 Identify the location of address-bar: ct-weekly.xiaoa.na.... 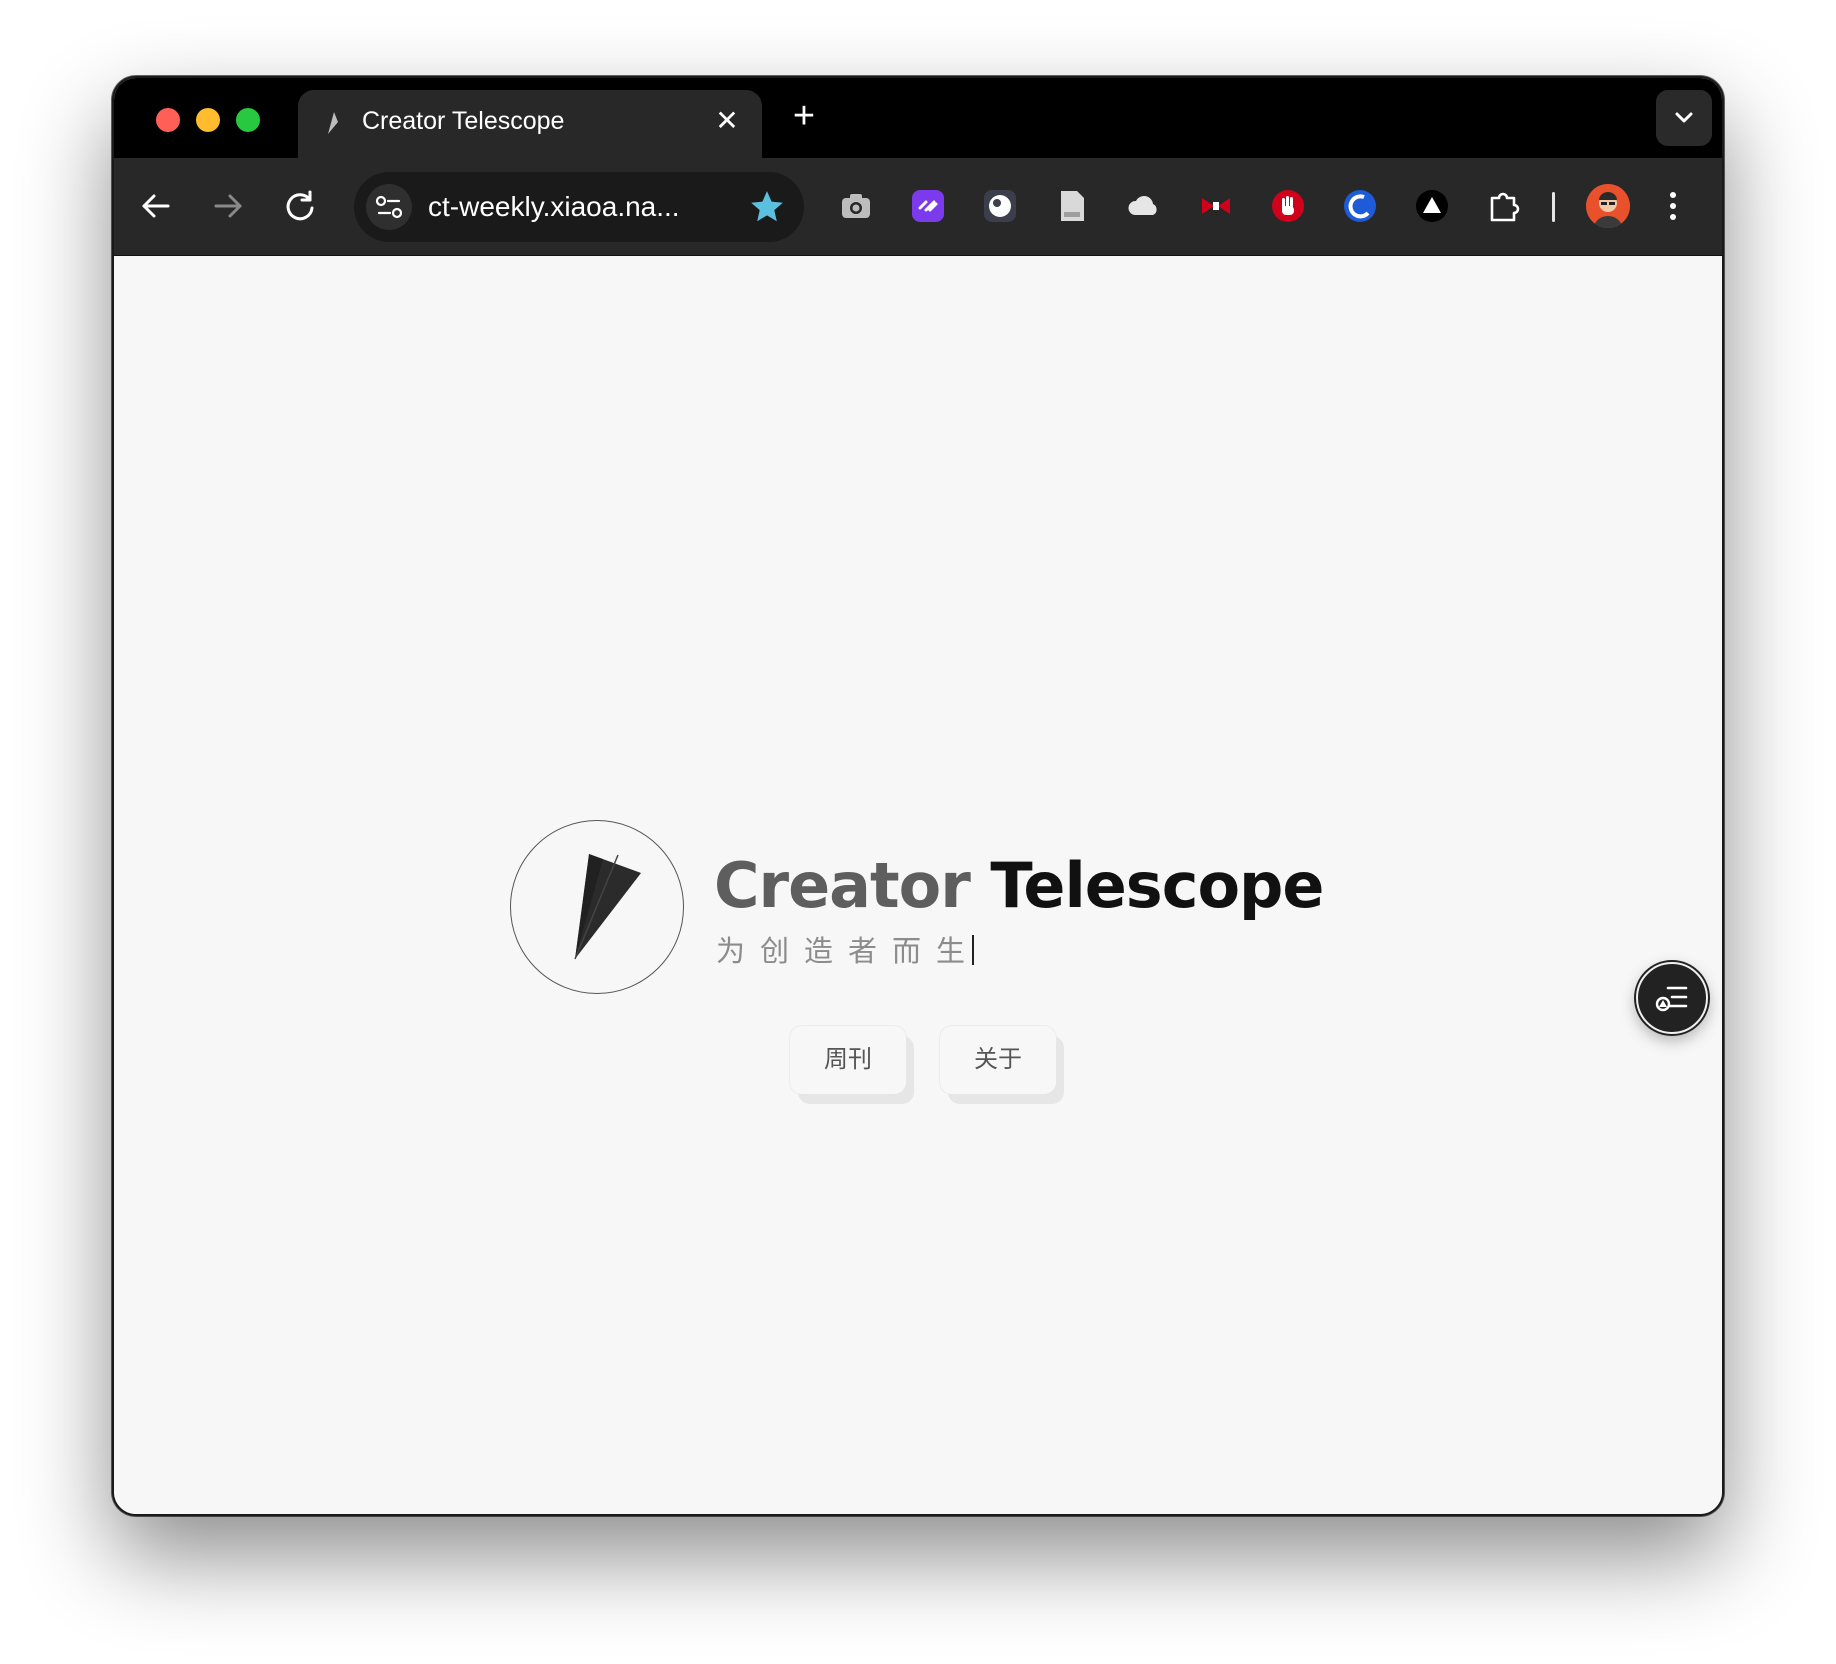
(579, 207).